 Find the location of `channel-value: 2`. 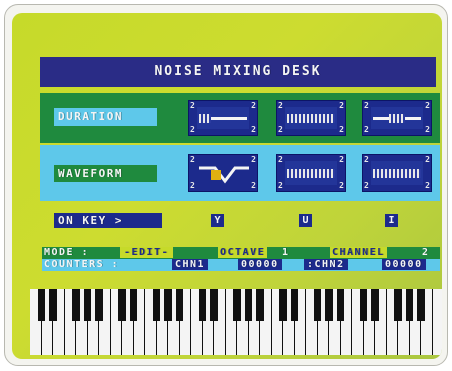

channel-value: 2 is located at coordinates (426, 252).